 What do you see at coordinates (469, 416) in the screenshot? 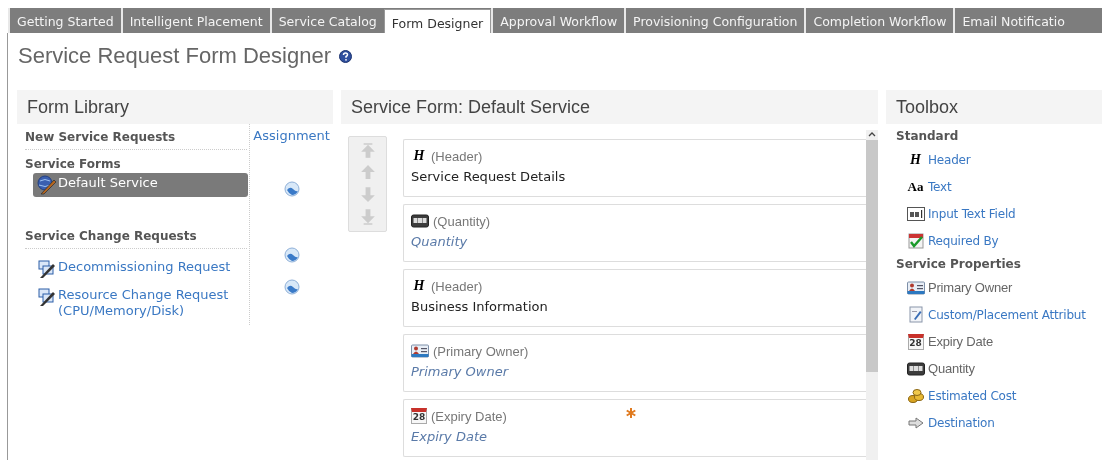
I see `field-type-label: (Expiry Date)` at bounding box center [469, 416].